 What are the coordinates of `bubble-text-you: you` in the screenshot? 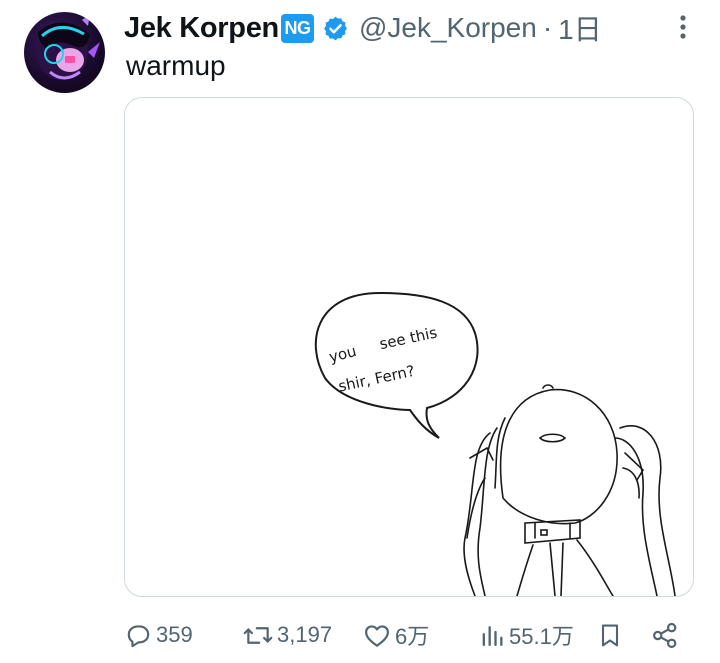 It's located at (342, 354).